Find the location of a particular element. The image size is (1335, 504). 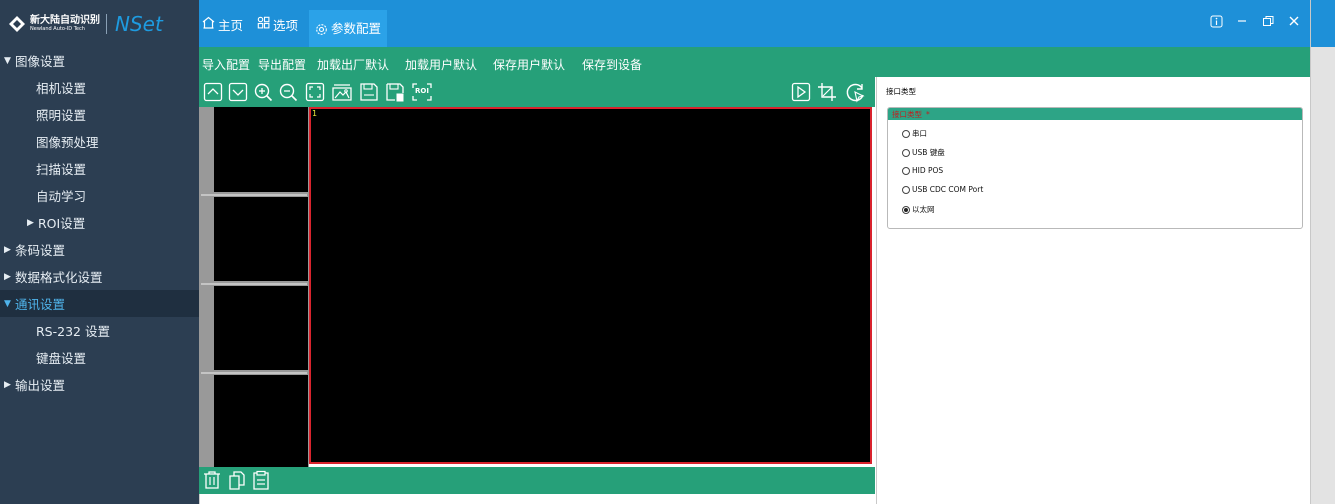

zoom-out-button is located at coordinates (288, 92).